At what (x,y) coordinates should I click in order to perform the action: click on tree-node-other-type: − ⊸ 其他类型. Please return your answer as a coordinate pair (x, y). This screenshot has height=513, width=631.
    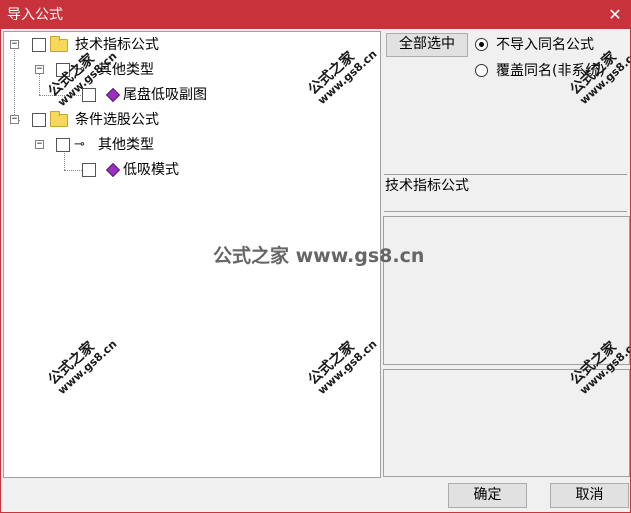
    Looking at the image, I should click on (189, 145).